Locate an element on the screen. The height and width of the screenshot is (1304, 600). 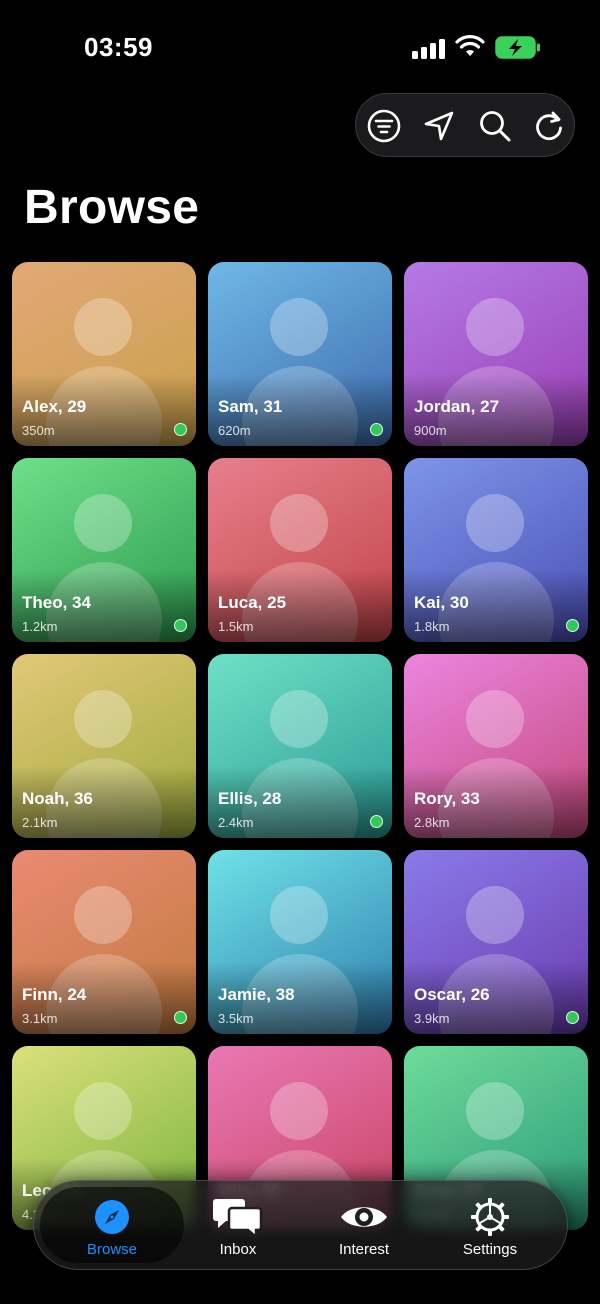
search-icon is located at coordinates (495, 126).